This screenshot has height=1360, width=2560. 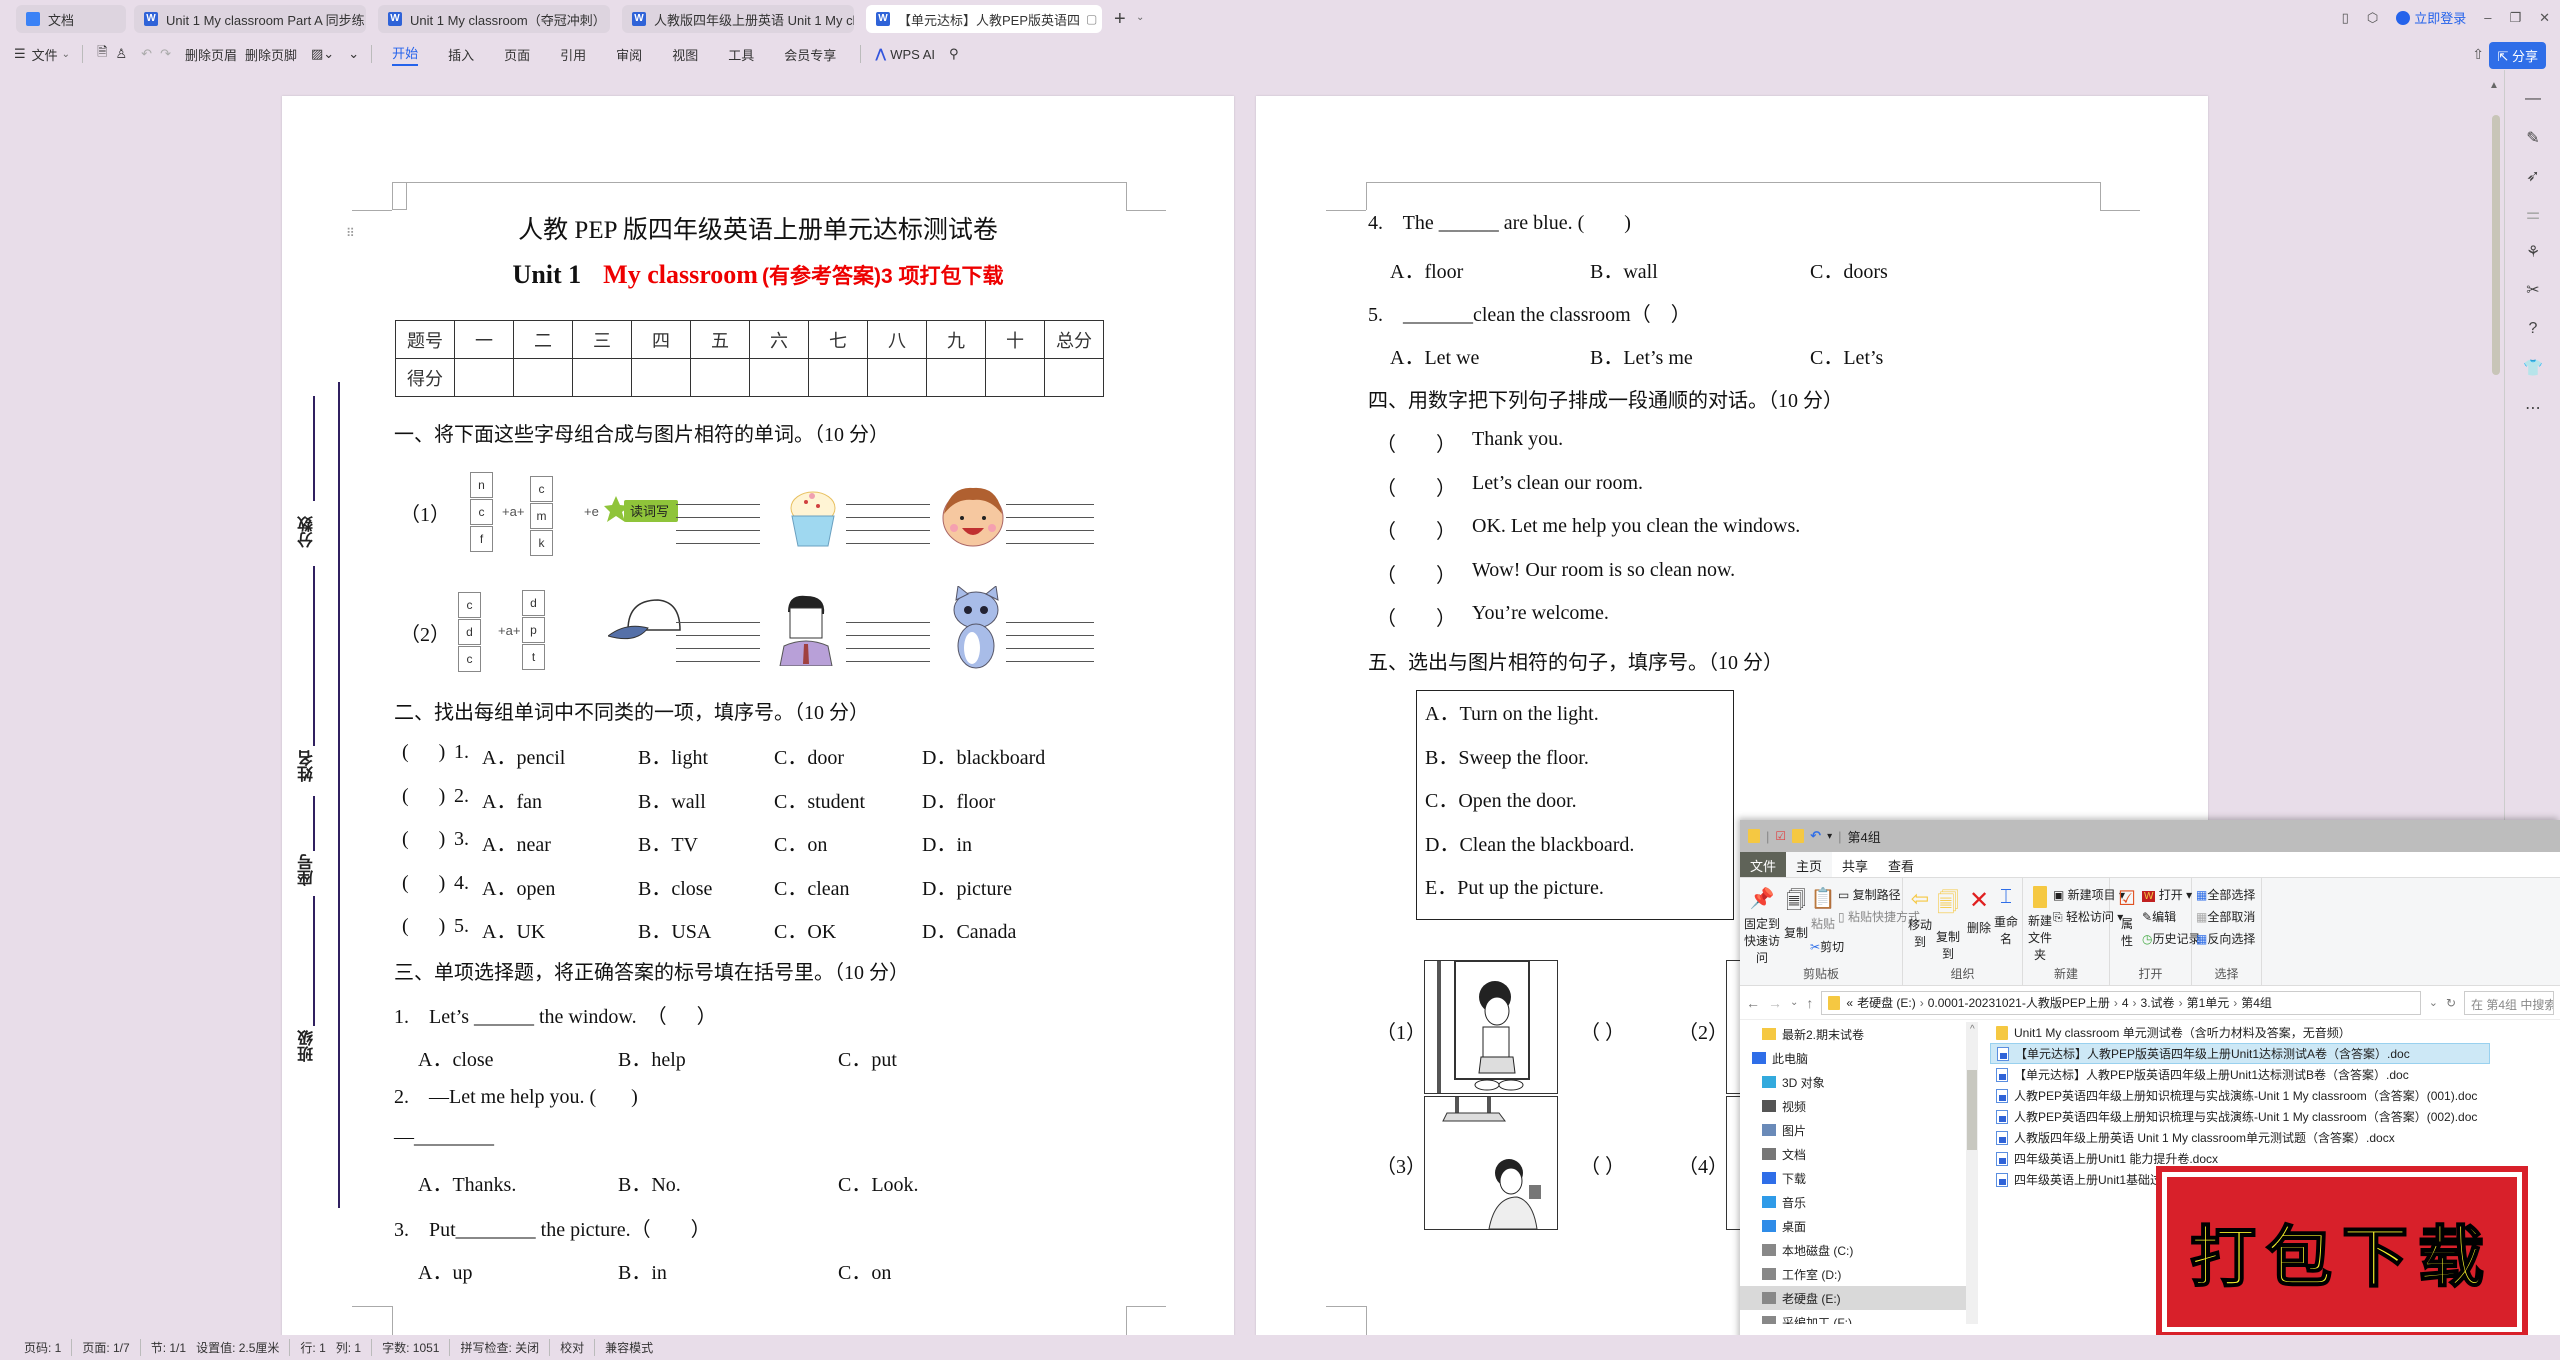 I want to click on nav-item: 工作室 (D:), so click(x=1855, y=1274).